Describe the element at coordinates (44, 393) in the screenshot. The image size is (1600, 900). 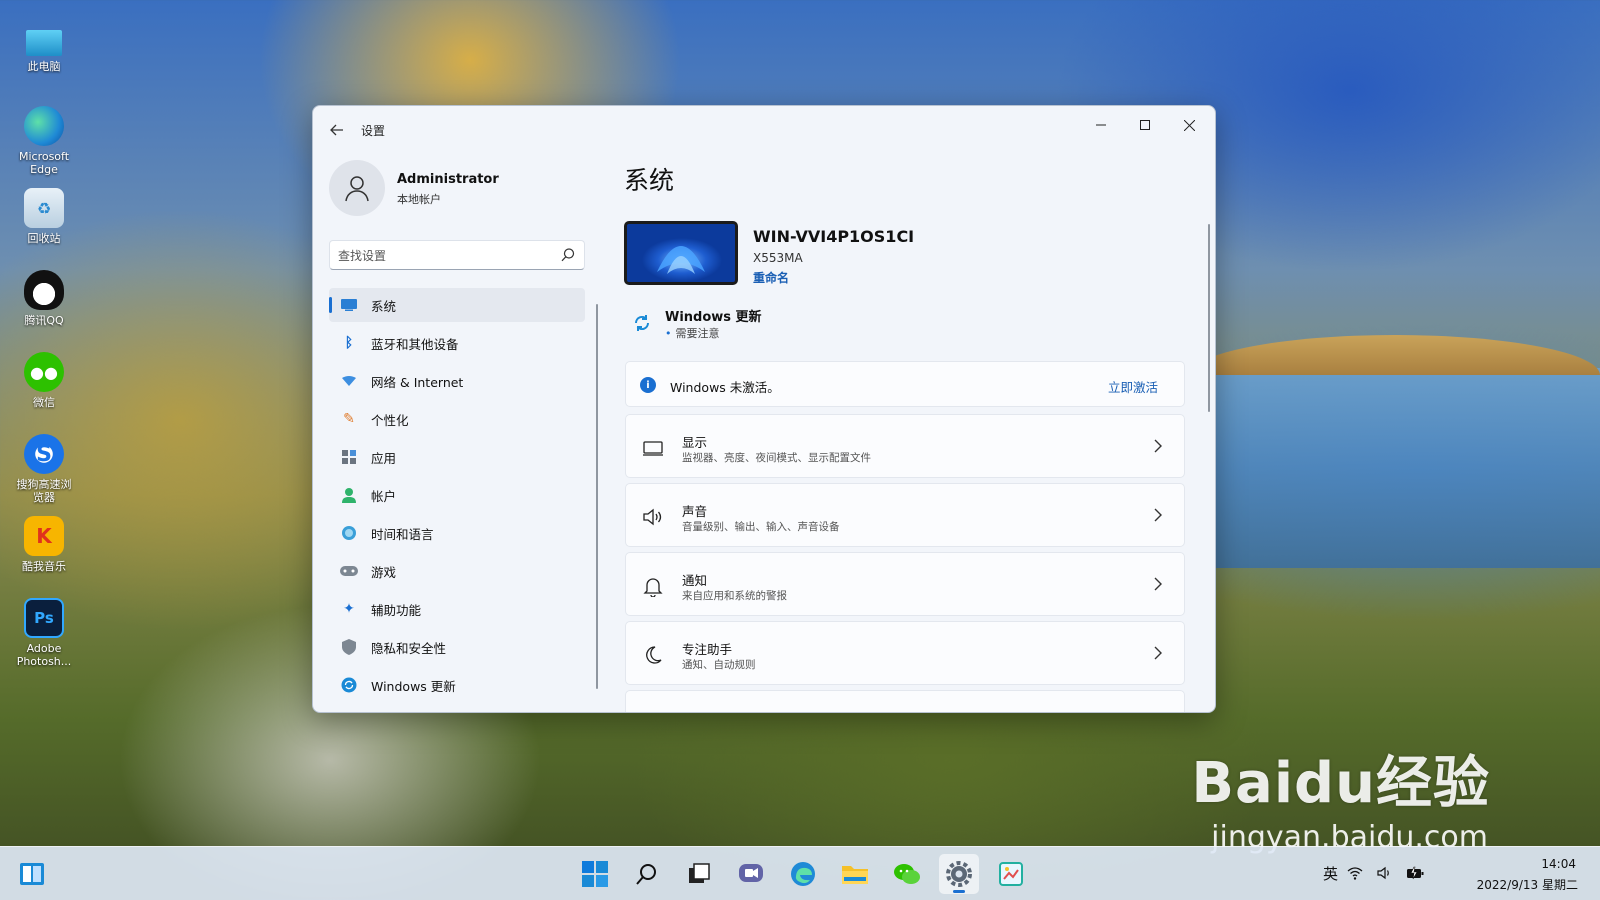
I see `desktop-icon-wechat: ●● 微信` at that location.